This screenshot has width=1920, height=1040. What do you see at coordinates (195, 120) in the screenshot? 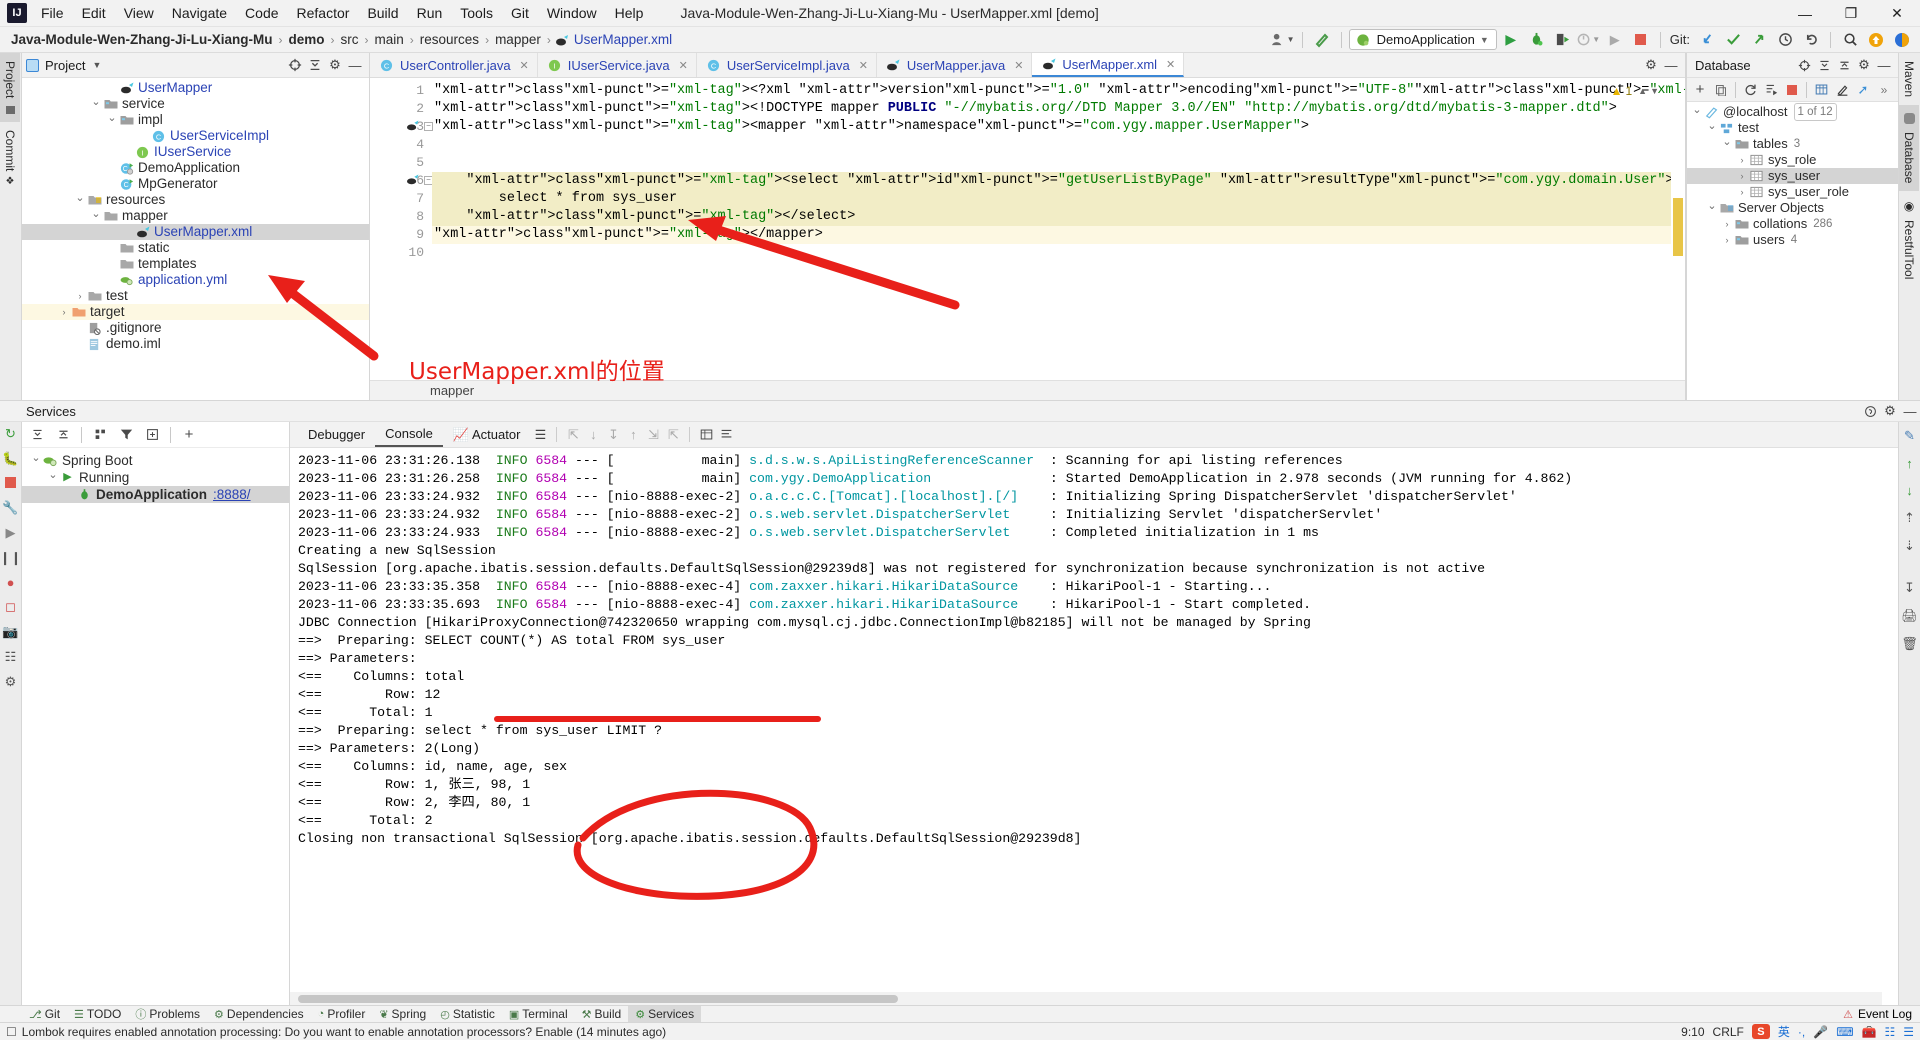
I see `tree-item-impl: ⌄ impl` at bounding box center [195, 120].